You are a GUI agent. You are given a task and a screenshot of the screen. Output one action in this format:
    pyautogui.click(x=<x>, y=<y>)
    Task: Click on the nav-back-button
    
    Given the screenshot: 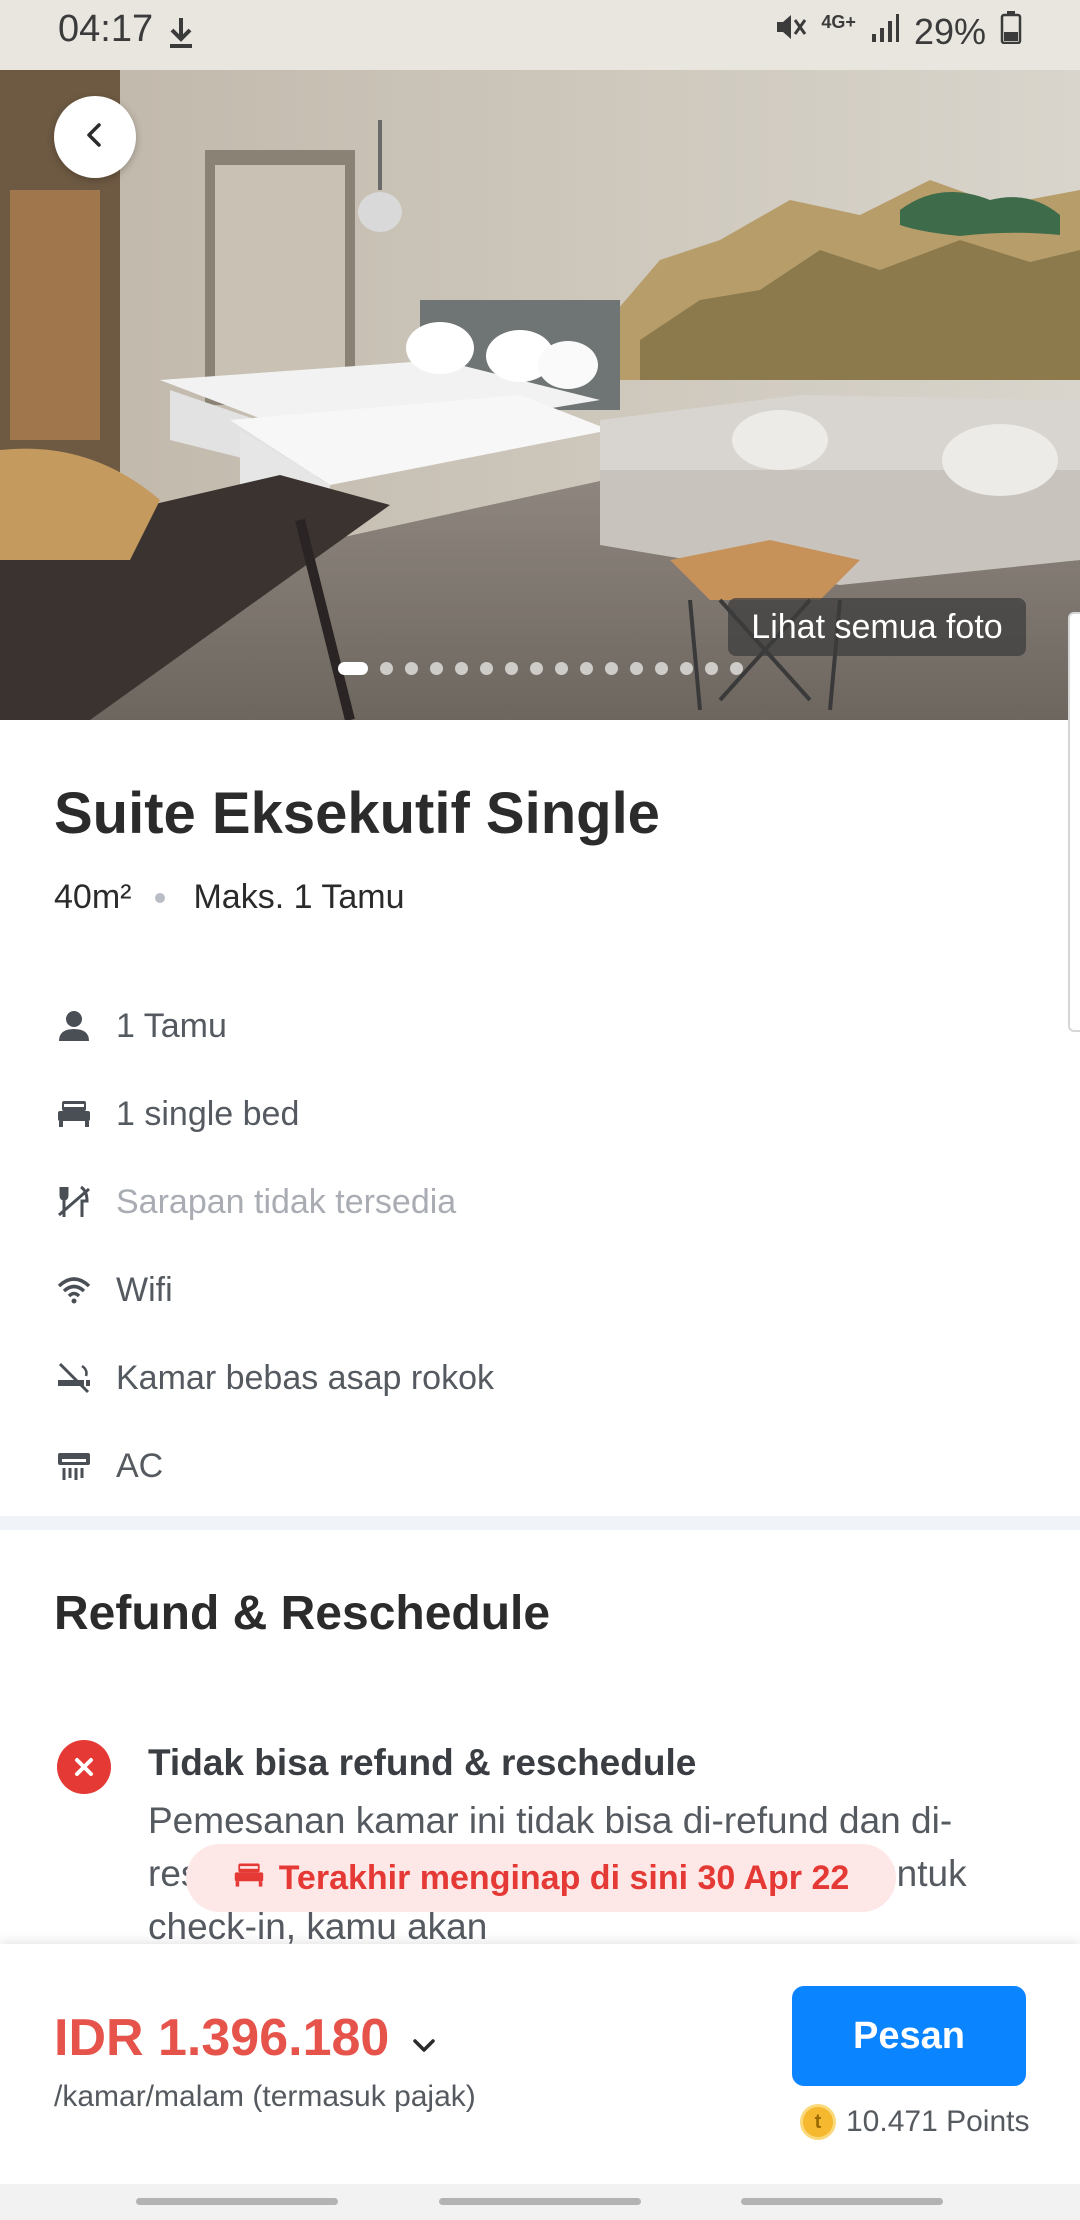 What is the action you would take?
    pyautogui.click(x=842, y=2201)
    